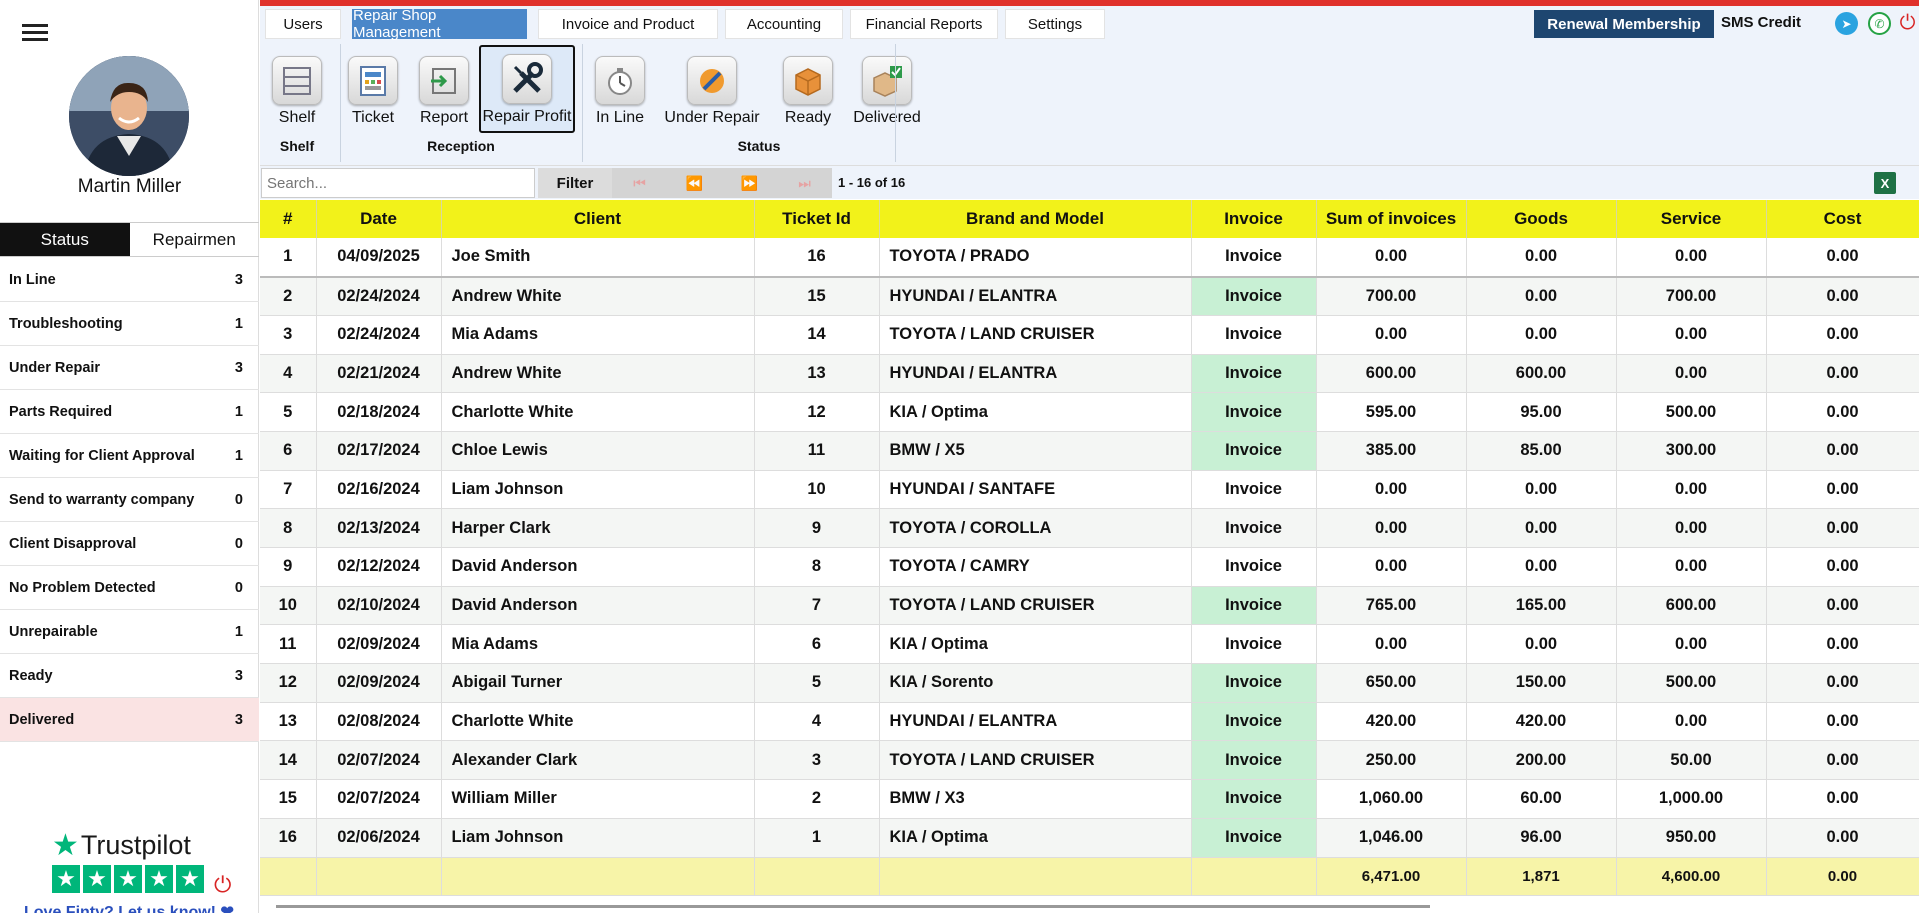 This screenshot has height=913, width=1919. What do you see at coordinates (129, 588) in the screenshot?
I see `status-item-no-problem-detected: No Problem Detected 0` at bounding box center [129, 588].